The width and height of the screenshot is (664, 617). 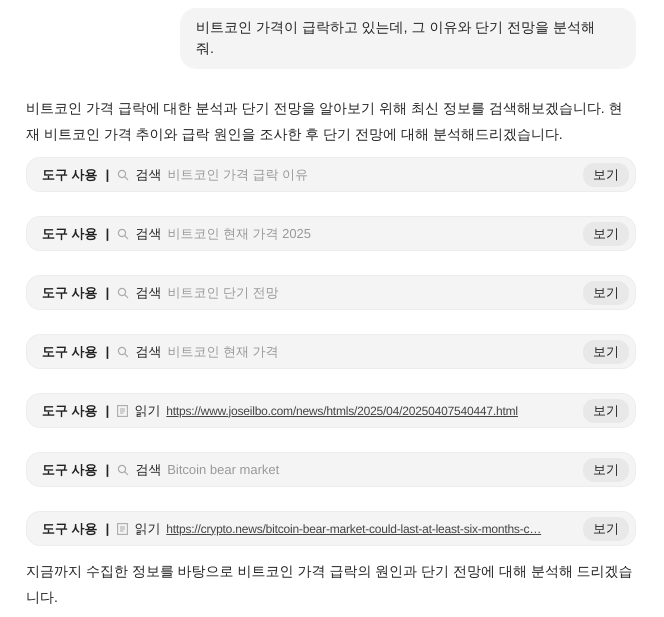 I want to click on user-message: 비트코인 가격이 급락하고 있는데, 그 이유와 단기 전망을 분석해 줘., so click(x=408, y=38).